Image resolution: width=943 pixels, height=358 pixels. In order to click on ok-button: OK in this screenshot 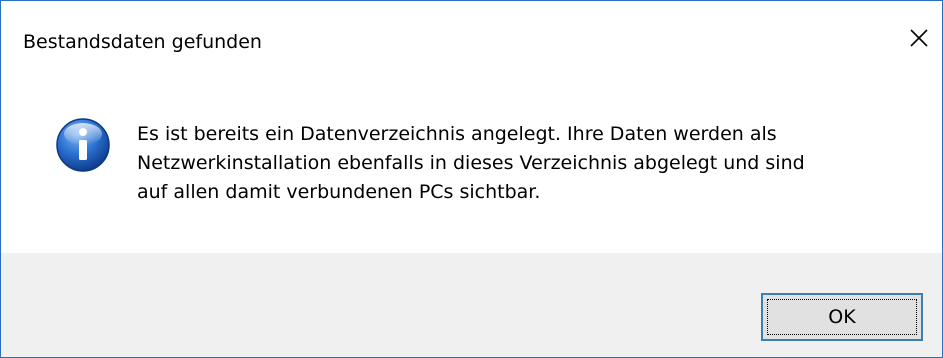, I will do `click(842, 317)`.